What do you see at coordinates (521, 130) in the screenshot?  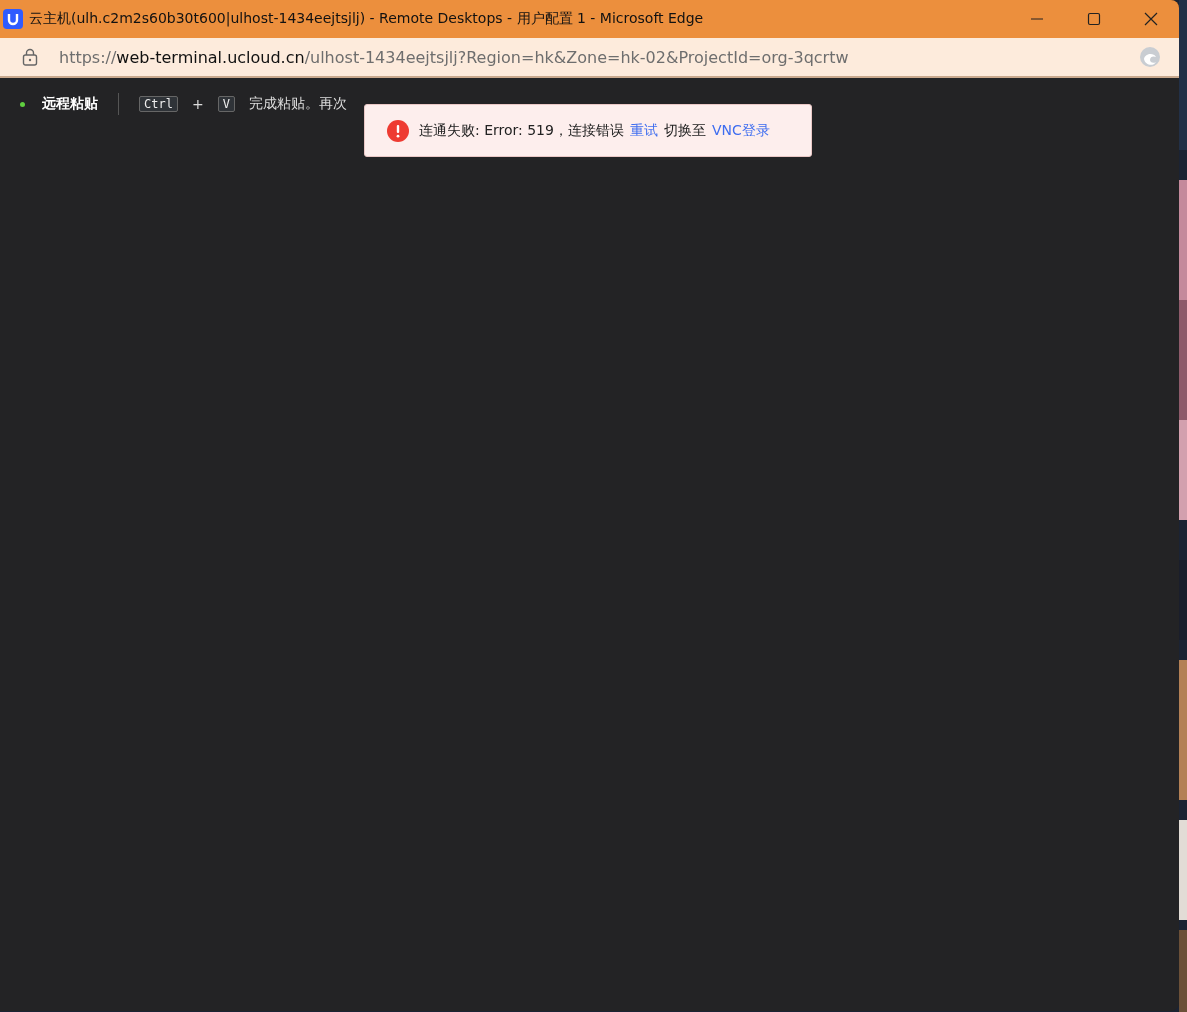 I see `error-message: 连通失败: Error: 519，连接错误` at bounding box center [521, 130].